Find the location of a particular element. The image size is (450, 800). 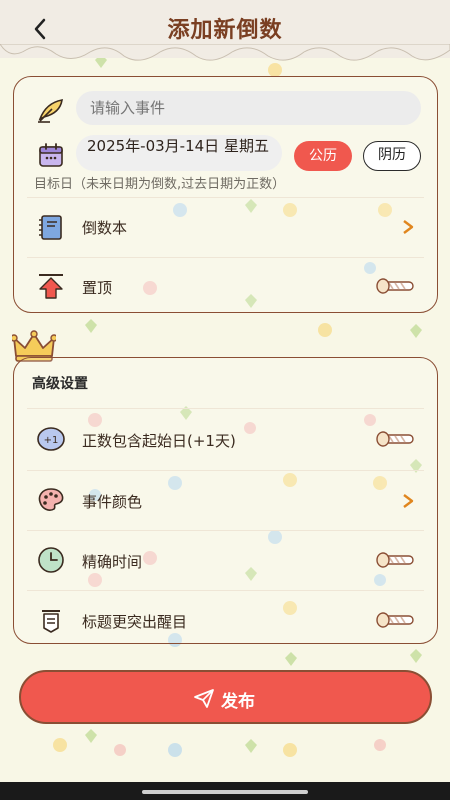

advanced-item-label: 标题更突出醒目 is located at coordinates (135, 622).